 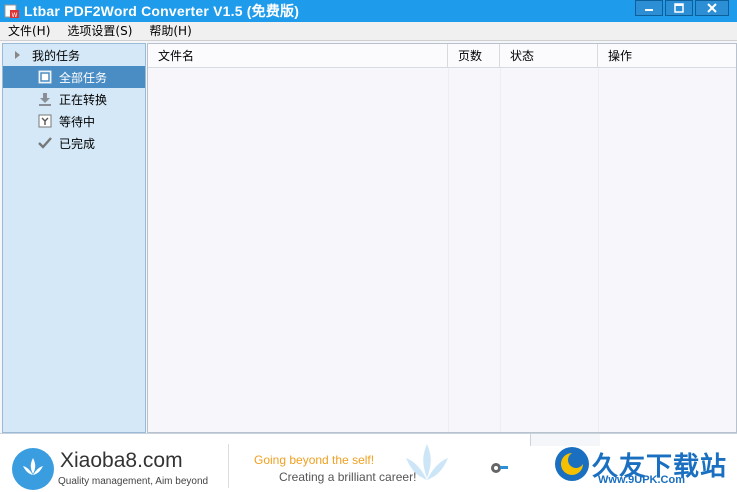 What do you see at coordinates (572, 464) in the screenshot?
I see `site-watermark-logo-icon` at bounding box center [572, 464].